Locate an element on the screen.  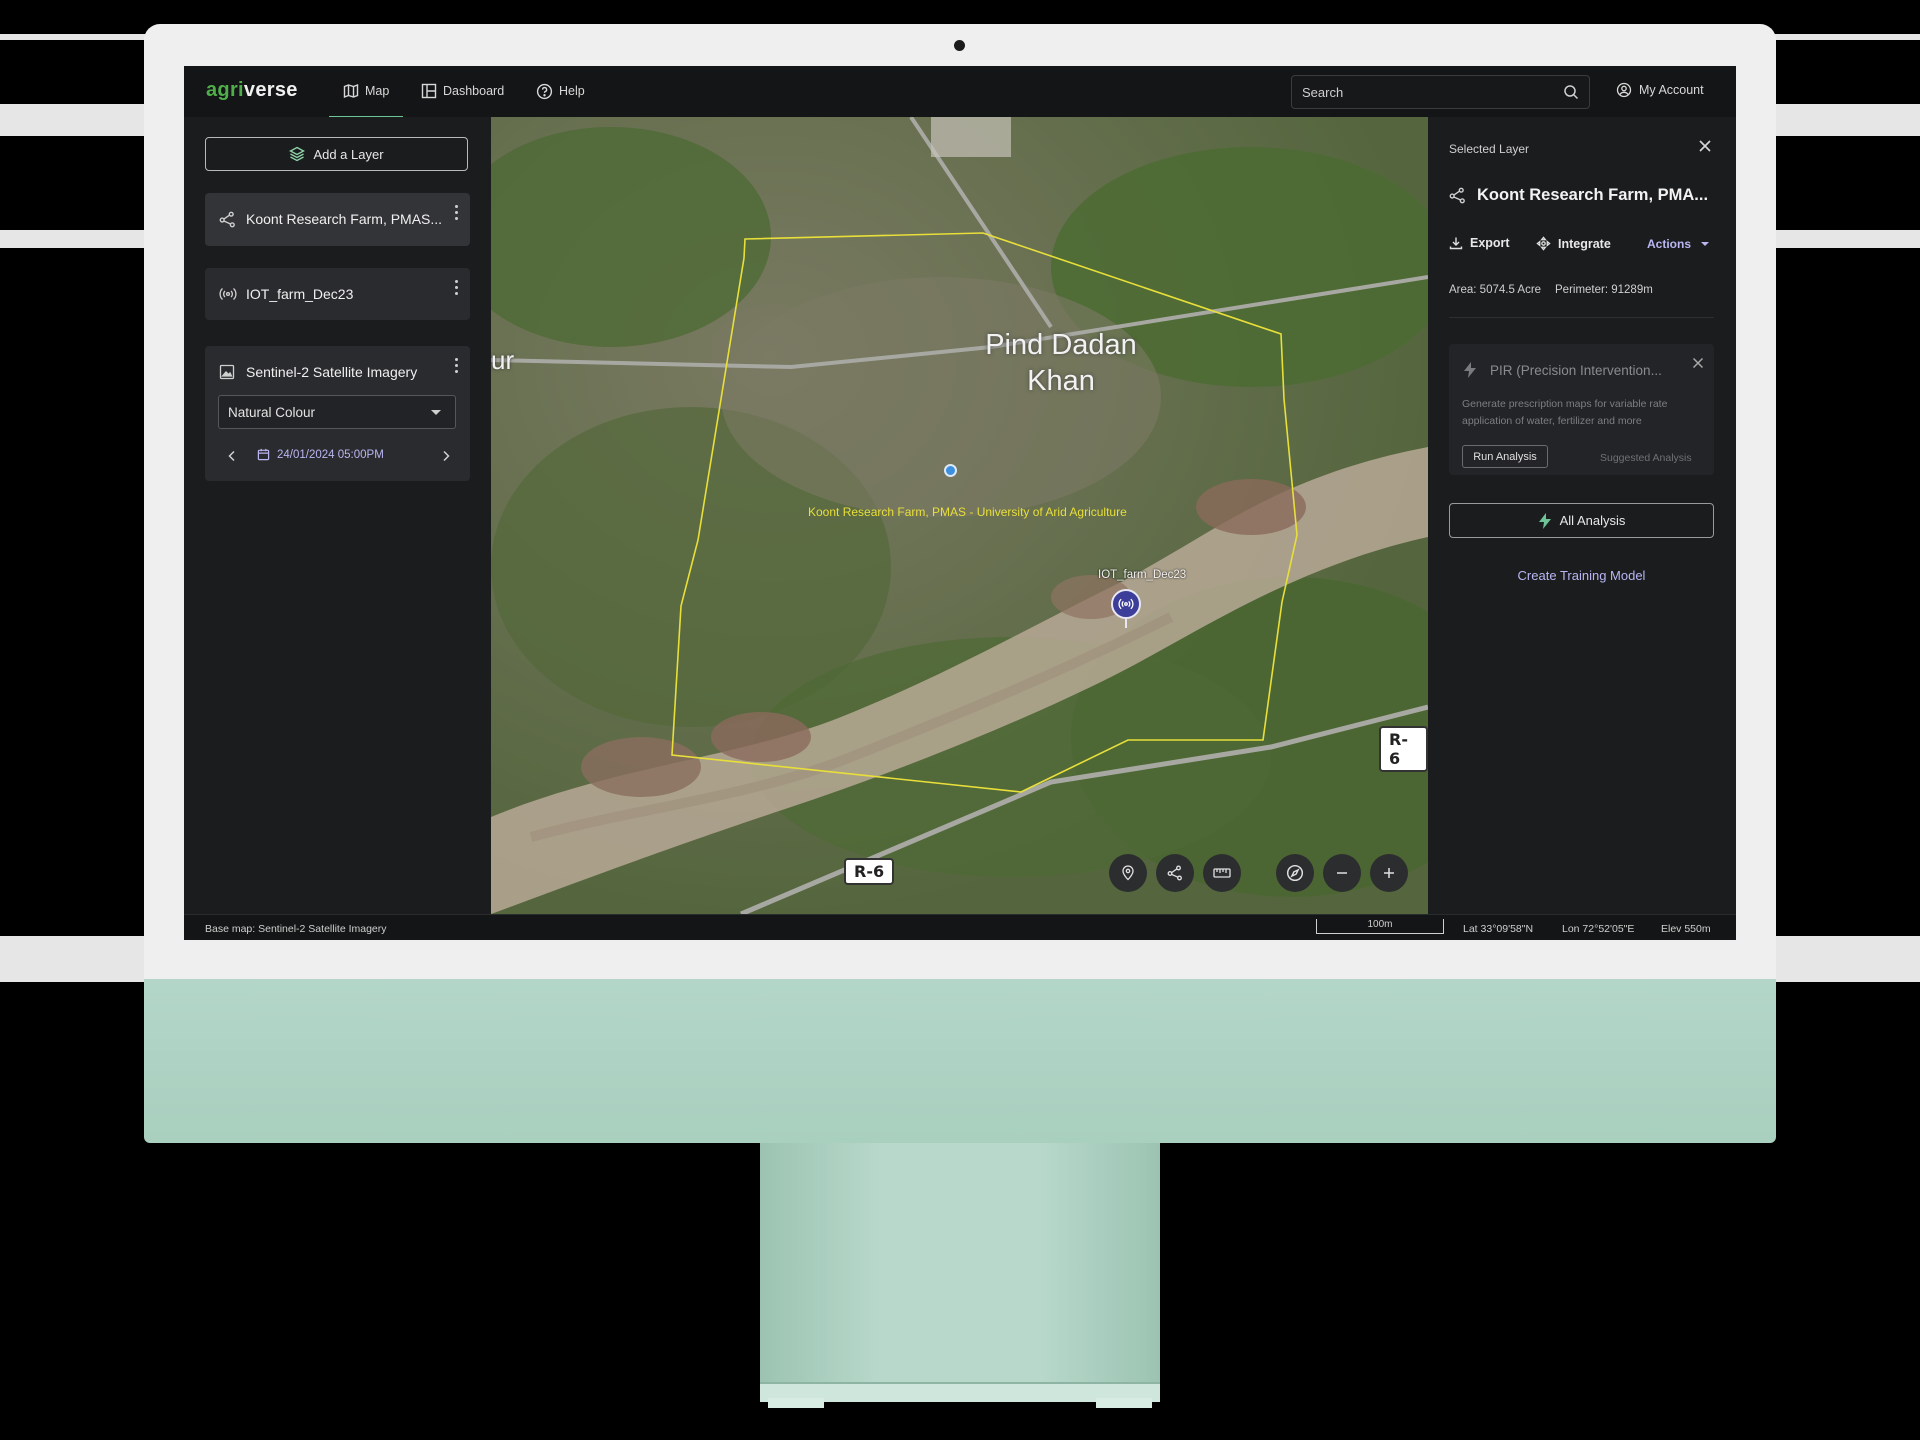
search-input: Search is located at coordinates (1440, 92).